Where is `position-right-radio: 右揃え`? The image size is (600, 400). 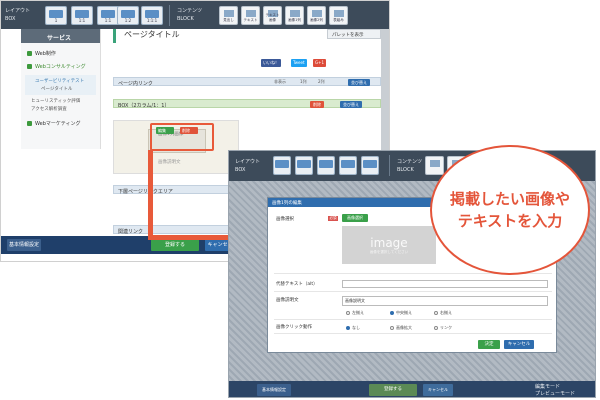 position-right-radio: 右揃え is located at coordinates (443, 313).